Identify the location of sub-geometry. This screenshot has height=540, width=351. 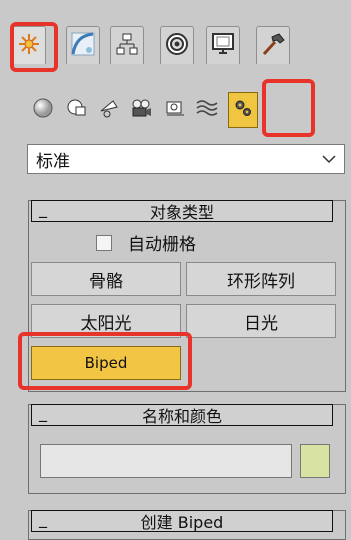
(43, 110).